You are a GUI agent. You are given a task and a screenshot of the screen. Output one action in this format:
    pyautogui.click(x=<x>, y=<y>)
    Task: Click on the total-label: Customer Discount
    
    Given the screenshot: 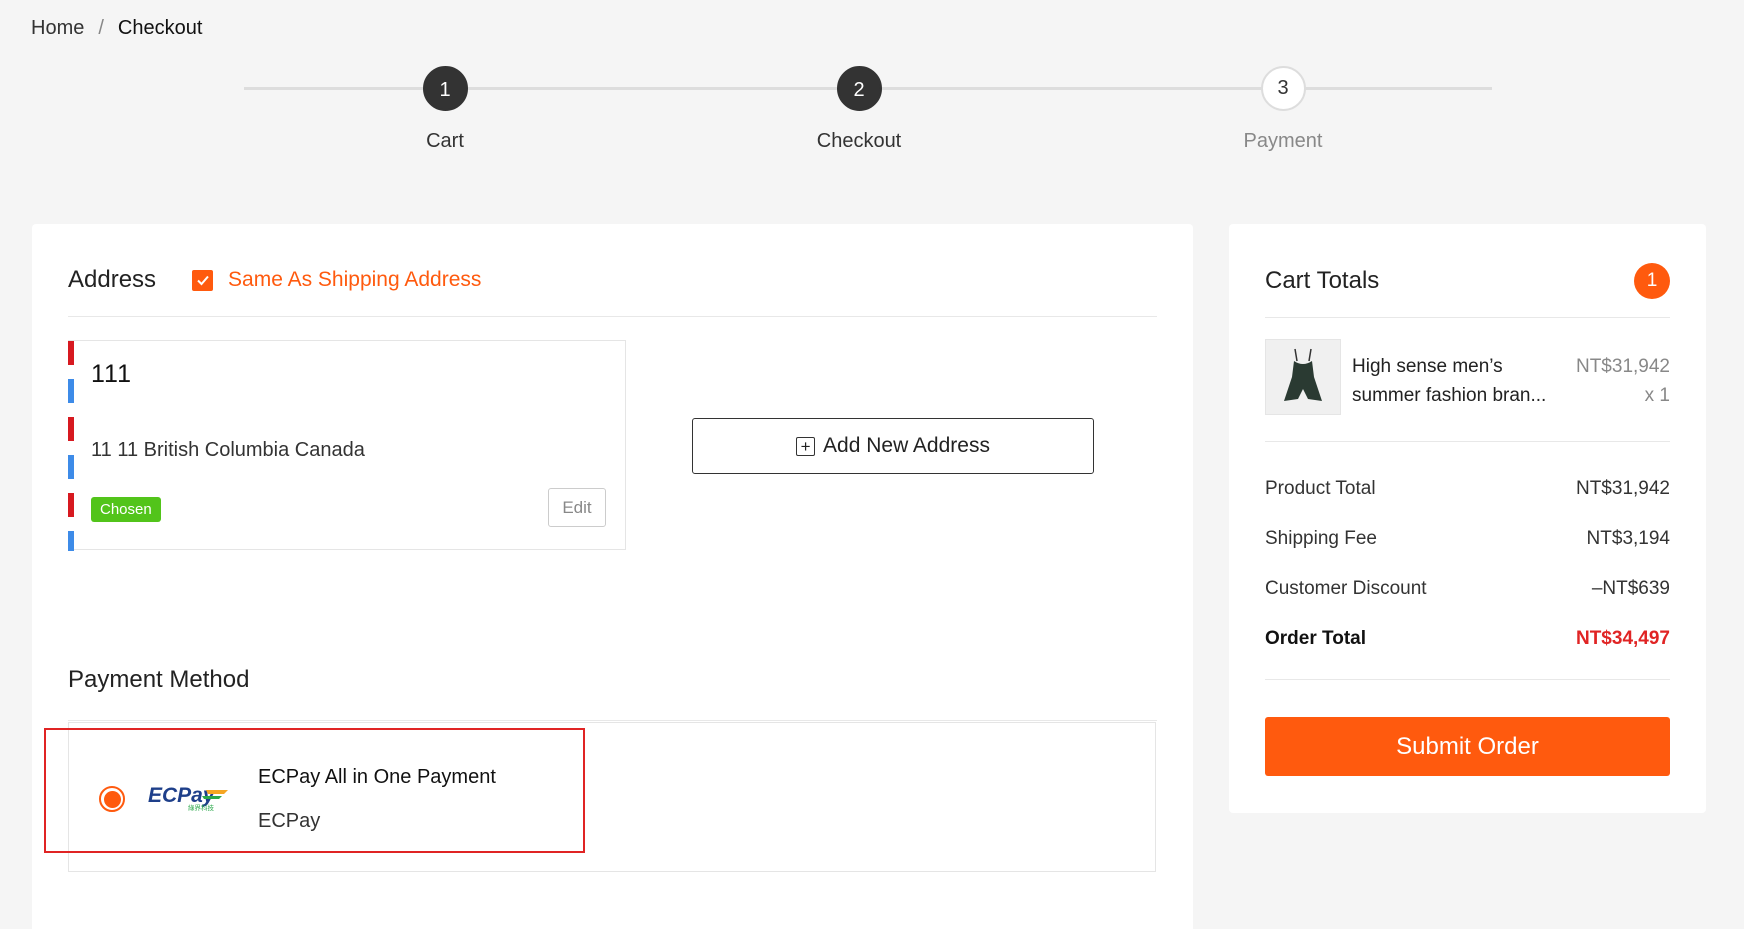 What is the action you would take?
    pyautogui.click(x=1346, y=588)
    